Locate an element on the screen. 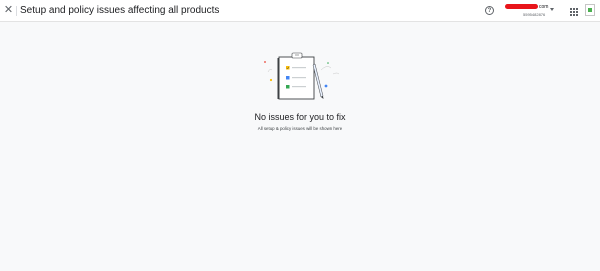  empty-state-title: No issues for you to fix is located at coordinates (300, 117).